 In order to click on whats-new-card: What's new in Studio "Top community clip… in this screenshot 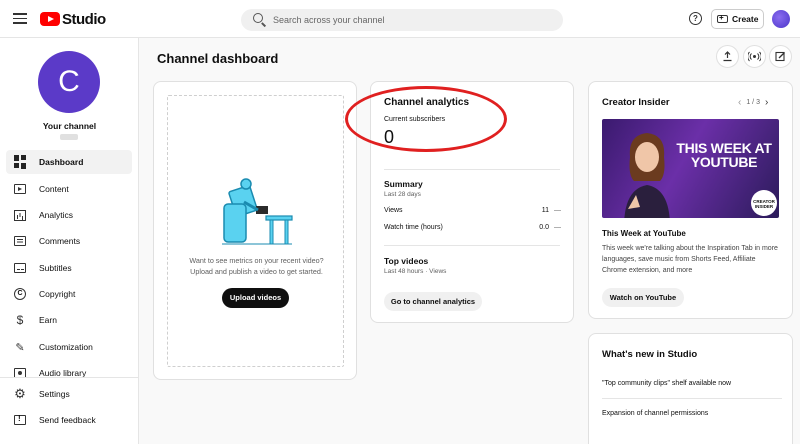, I will do `click(690, 388)`.